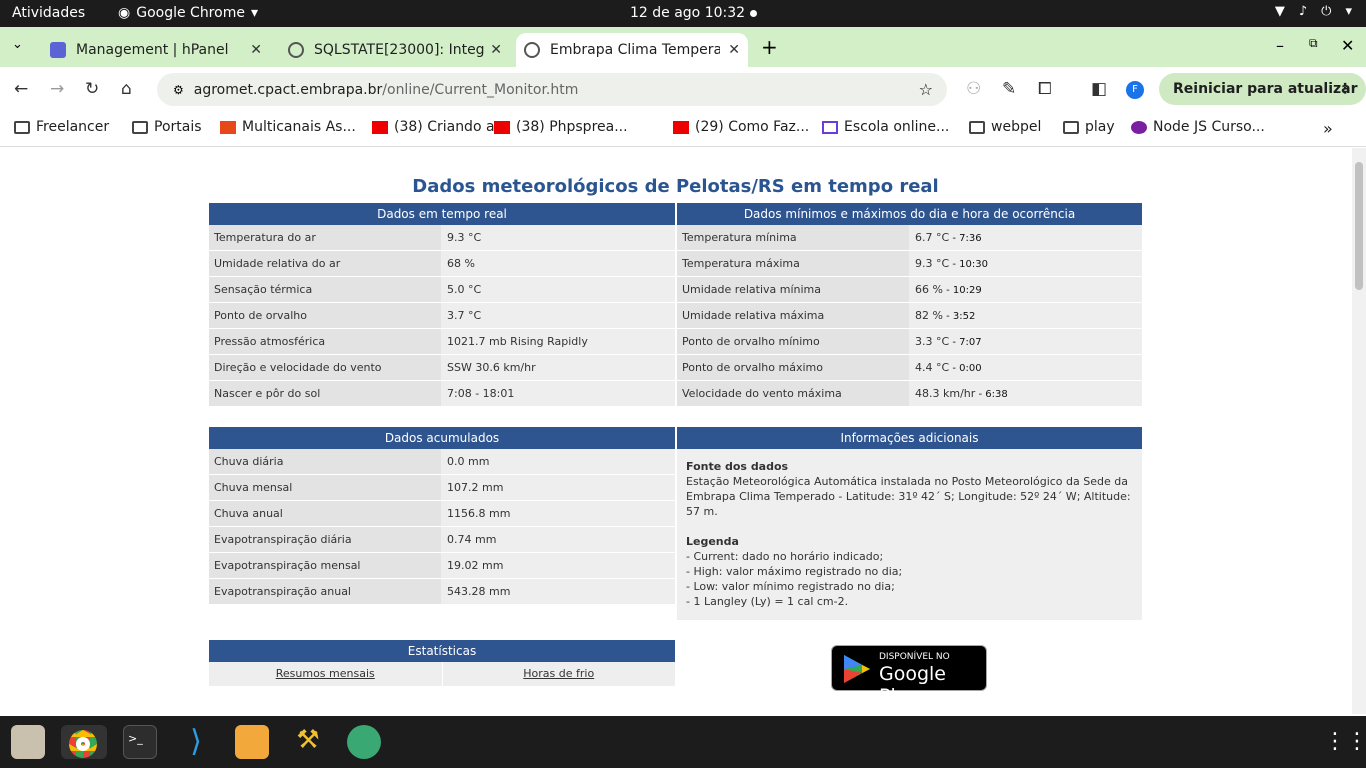  What do you see at coordinates (929, 315) in the screenshot?
I see `value-text: 82 %` at bounding box center [929, 315].